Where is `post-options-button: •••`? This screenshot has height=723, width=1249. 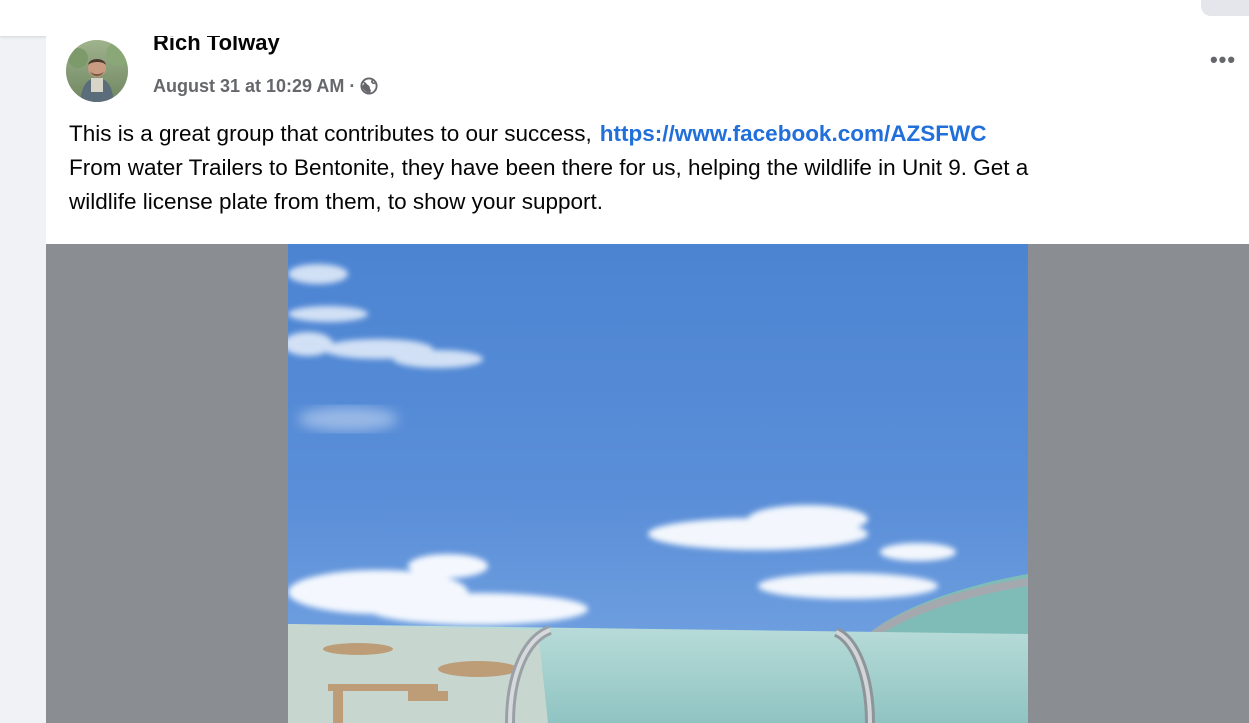
post-options-button: ••• is located at coordinates (1223, 59).